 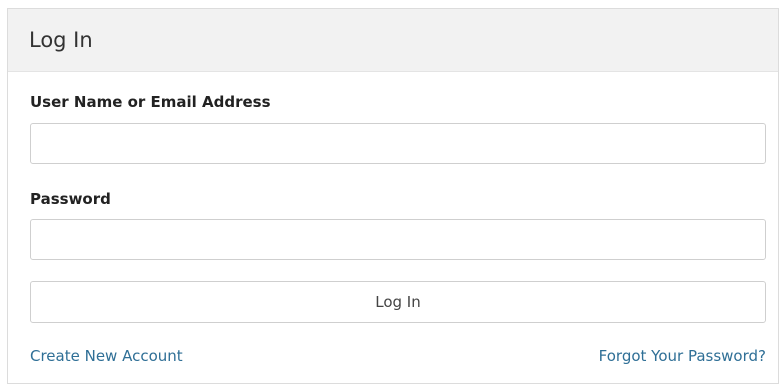 I want to click on password-field, so click(x=398, y=239).